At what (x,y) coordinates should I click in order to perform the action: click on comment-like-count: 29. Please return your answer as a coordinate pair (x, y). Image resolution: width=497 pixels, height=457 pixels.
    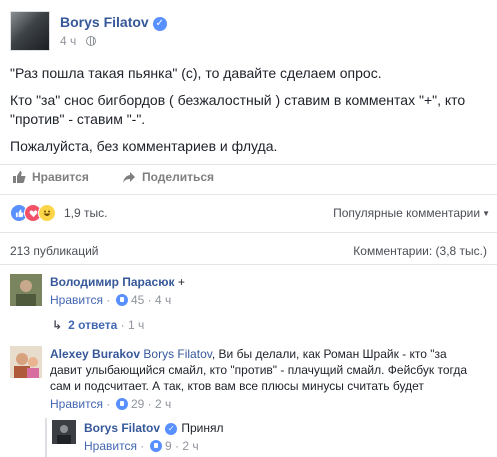
    Looking at the image, I should click on (137, 404).